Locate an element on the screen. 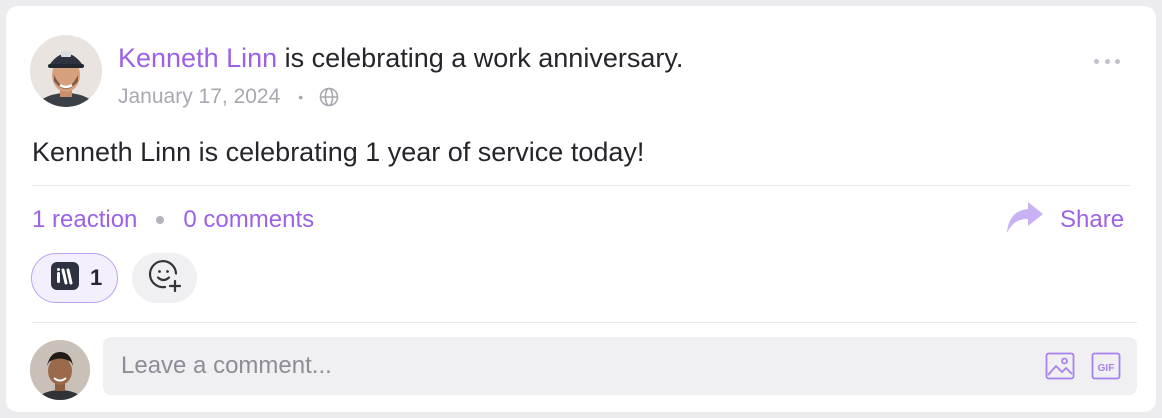 This screenshot has width=1162, height=418. author-name-link: Kenneth Linn is located at coordinates (197, 58).